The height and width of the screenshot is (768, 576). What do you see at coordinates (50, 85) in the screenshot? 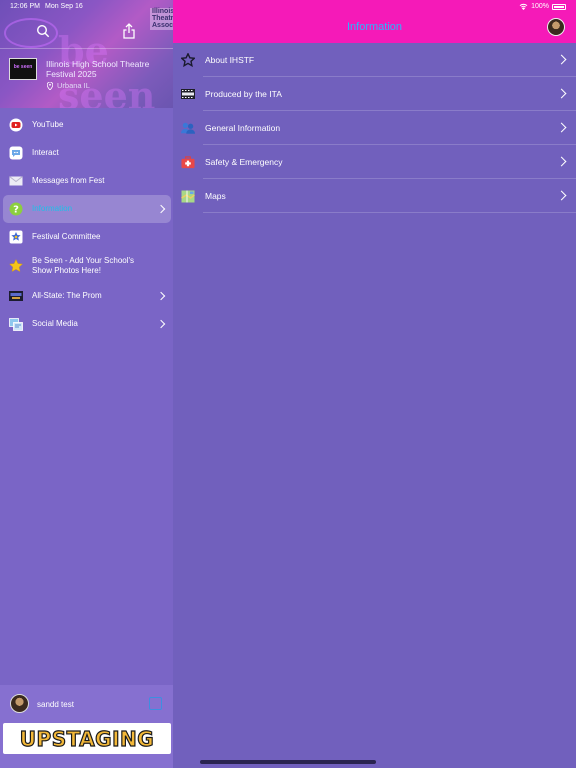
I see `location-pin-icon` at bounding box center [50, 85].